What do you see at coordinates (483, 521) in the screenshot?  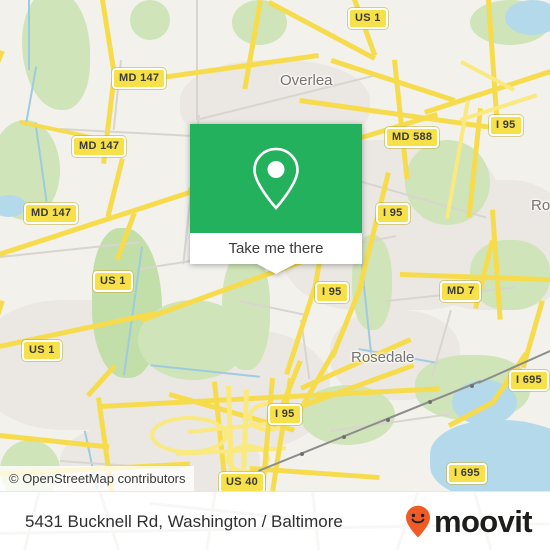 I see `moovit-wordmark: moovit` at bounding box center [483, 521].